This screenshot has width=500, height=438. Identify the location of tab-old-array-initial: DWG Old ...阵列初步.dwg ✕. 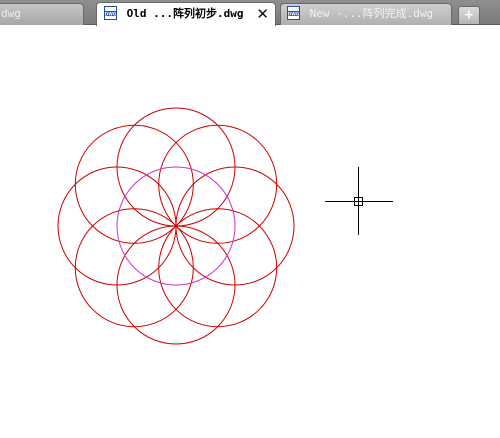
(186, 14).